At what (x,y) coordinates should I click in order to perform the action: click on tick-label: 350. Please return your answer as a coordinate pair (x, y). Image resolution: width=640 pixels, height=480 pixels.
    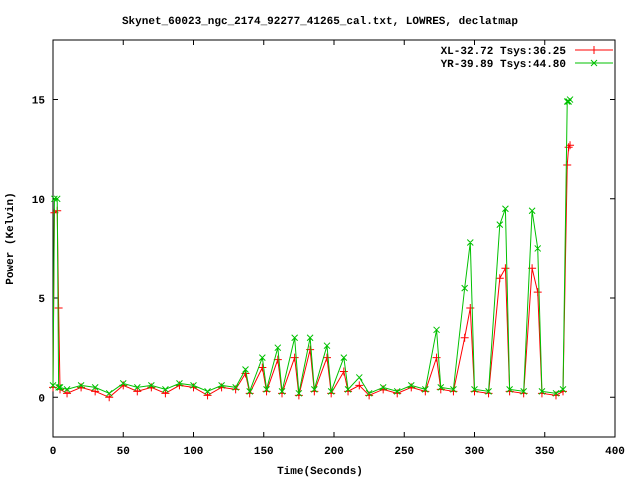
    Looking at the image, I should click on (544, 452).